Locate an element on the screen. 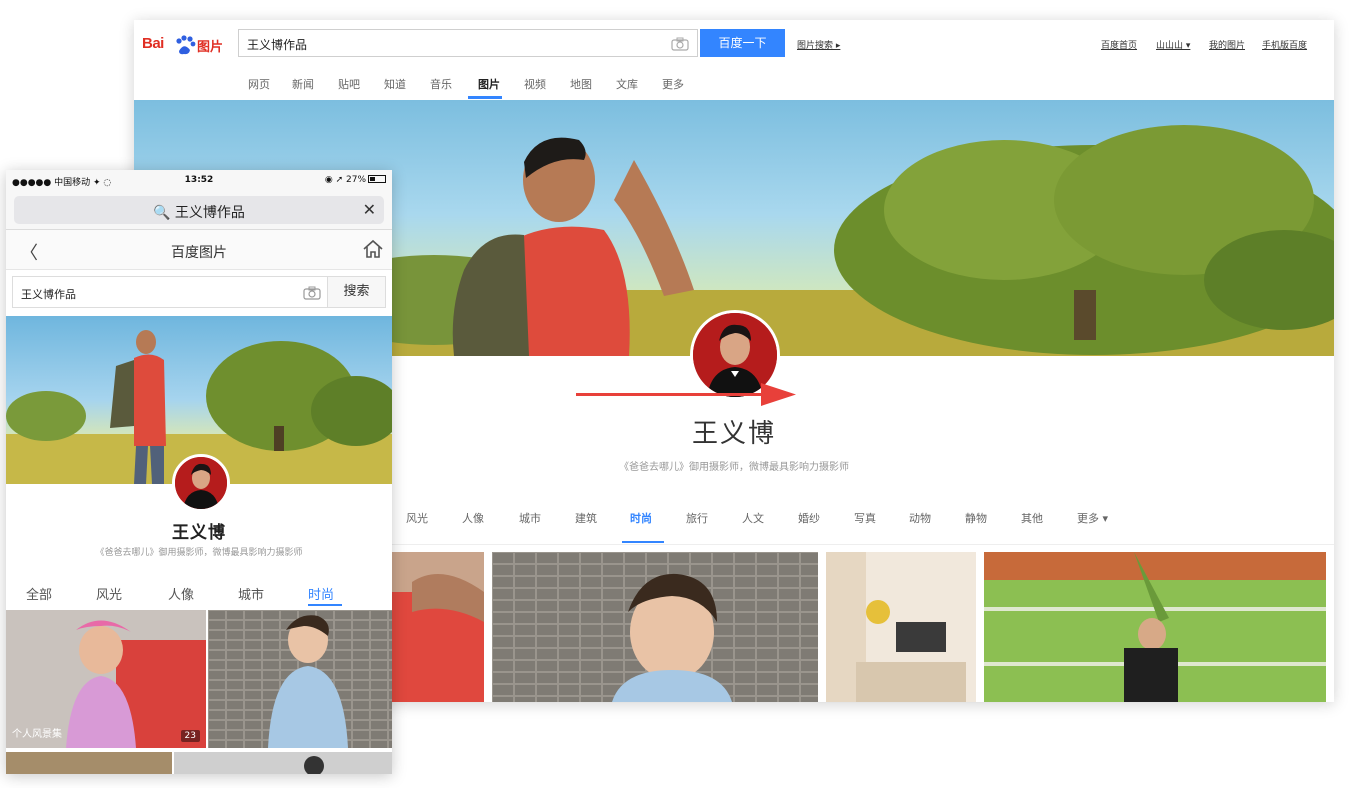 This screenshot has width=1356, height=788. category-travel: 旅行 is located at coordinates (697, 518).